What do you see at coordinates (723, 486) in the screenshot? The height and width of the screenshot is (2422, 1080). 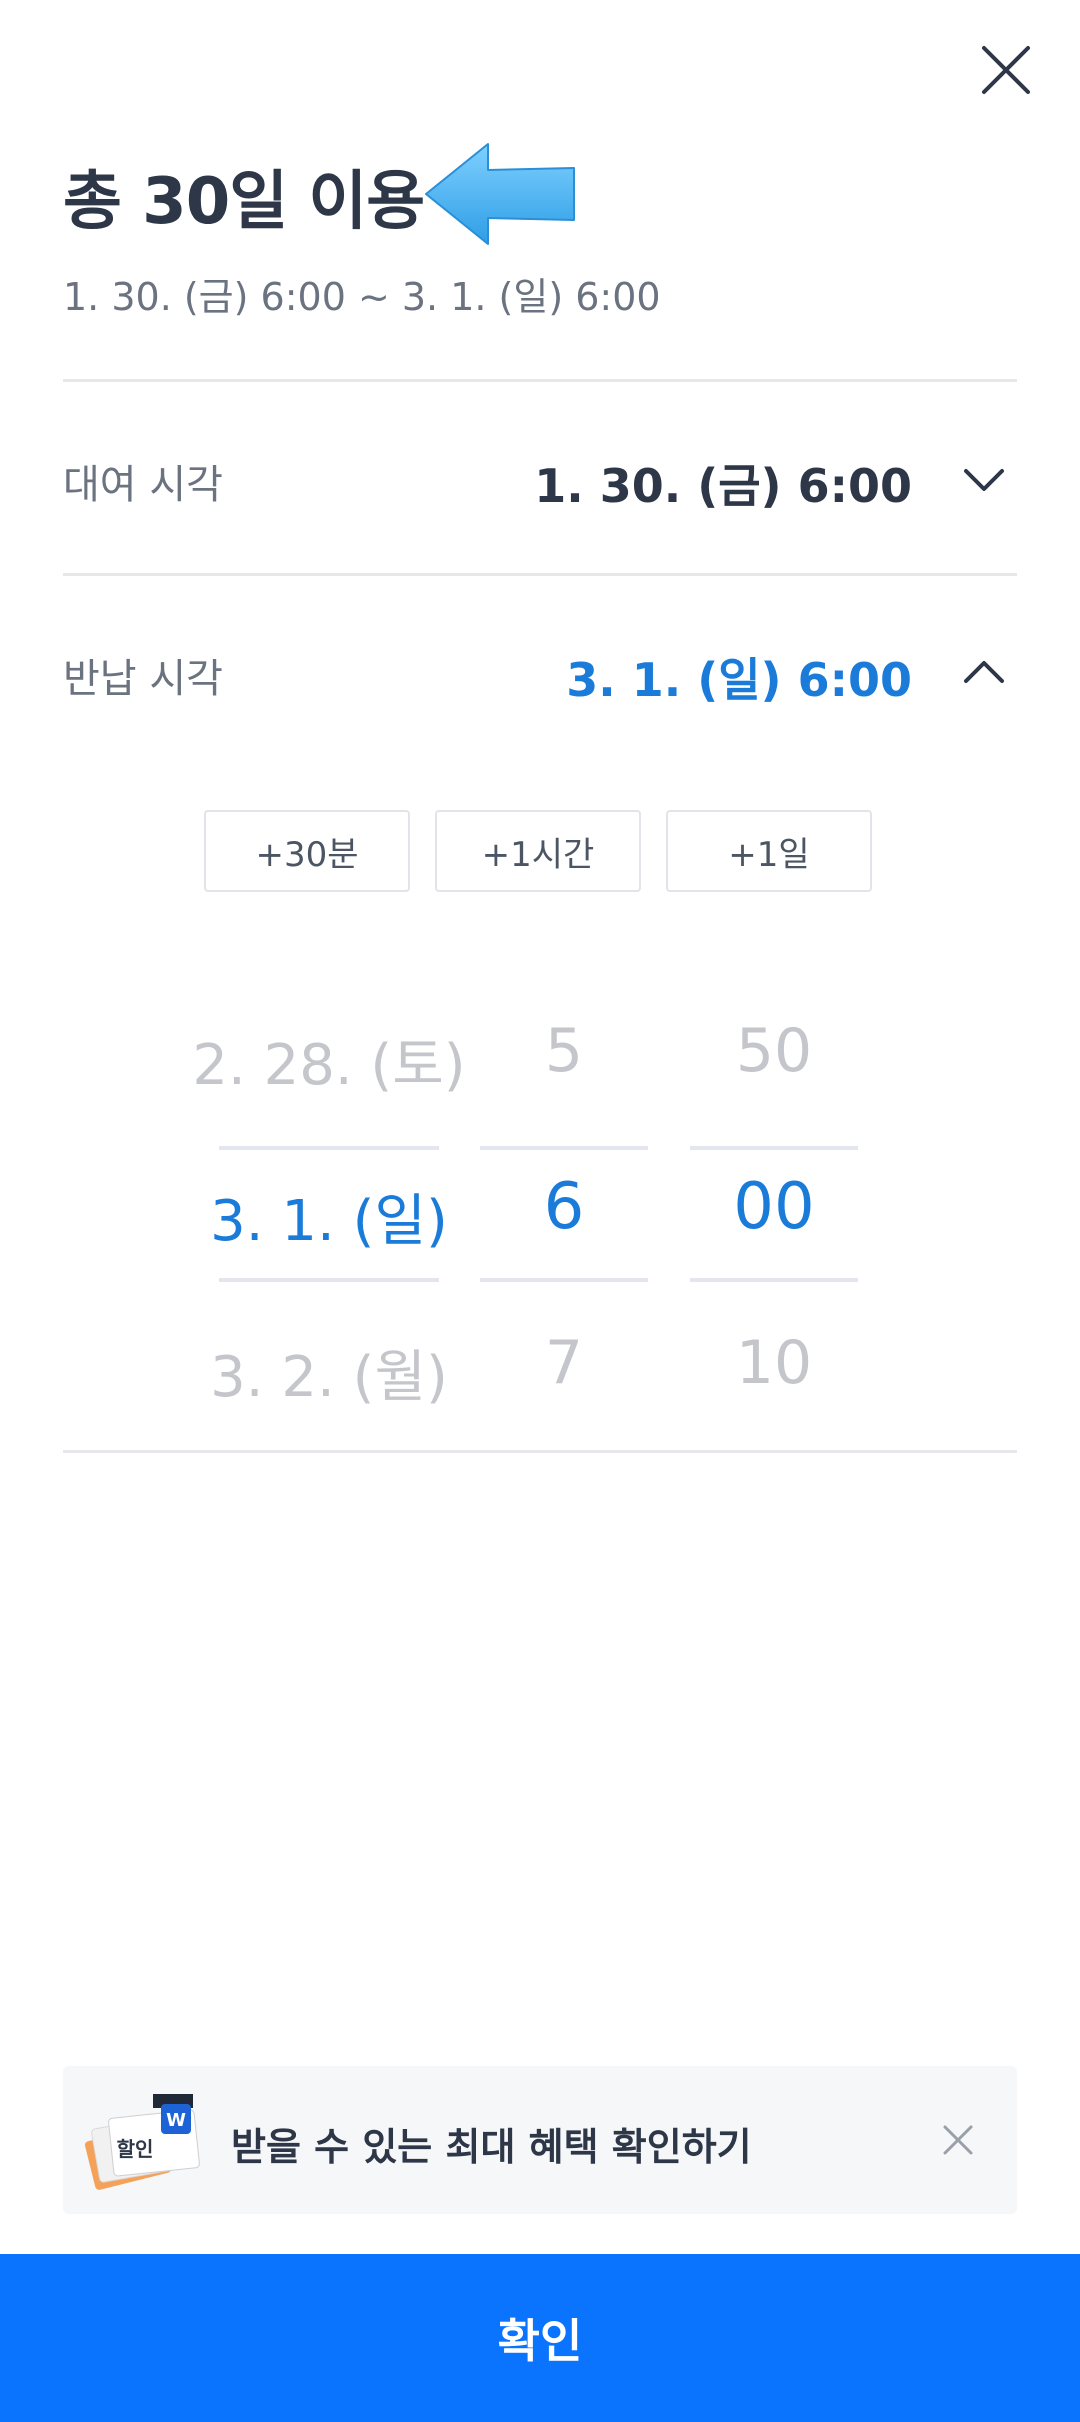 I see `rental-time-value: 1. 30. (금) 6:00` at bounding box center [723, 486].